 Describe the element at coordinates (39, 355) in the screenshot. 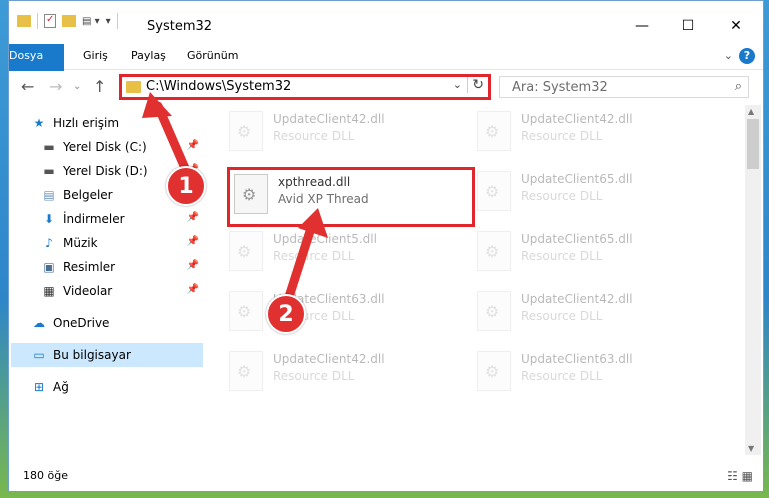

I see `computer-icon: ▭` at that location.